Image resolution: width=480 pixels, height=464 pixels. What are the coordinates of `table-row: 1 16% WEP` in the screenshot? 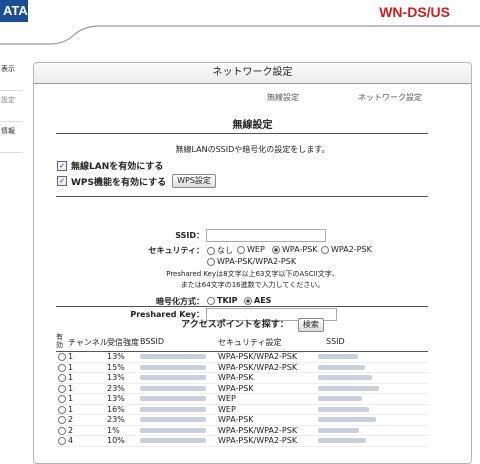 It's located at (242, 409).